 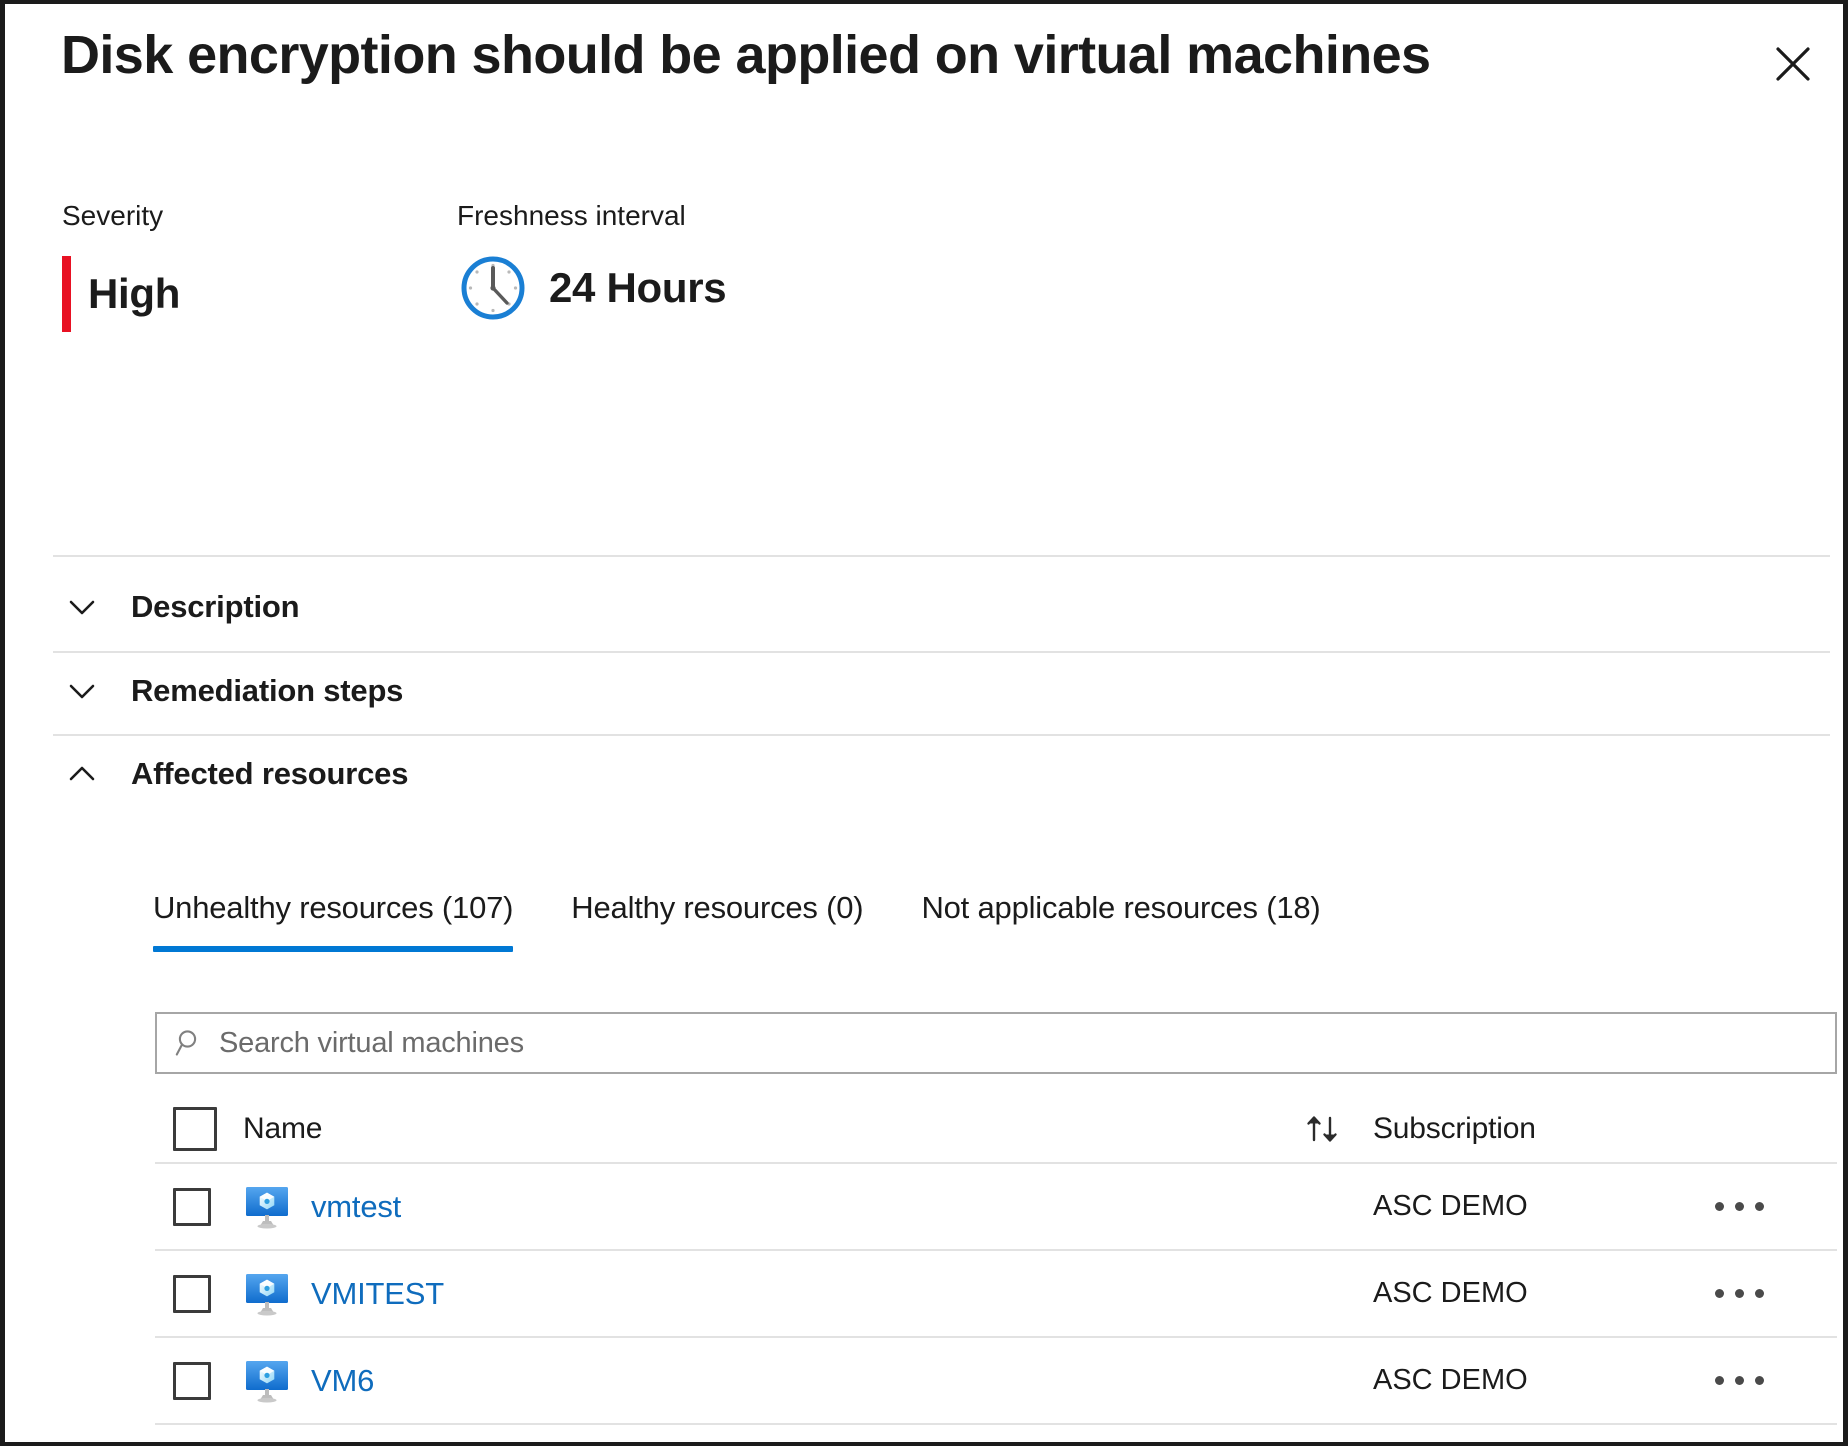 What do you see at coordinates (941, 556) in the screenshot?
I see `divider-above-description` at bounding box center [941, 556].